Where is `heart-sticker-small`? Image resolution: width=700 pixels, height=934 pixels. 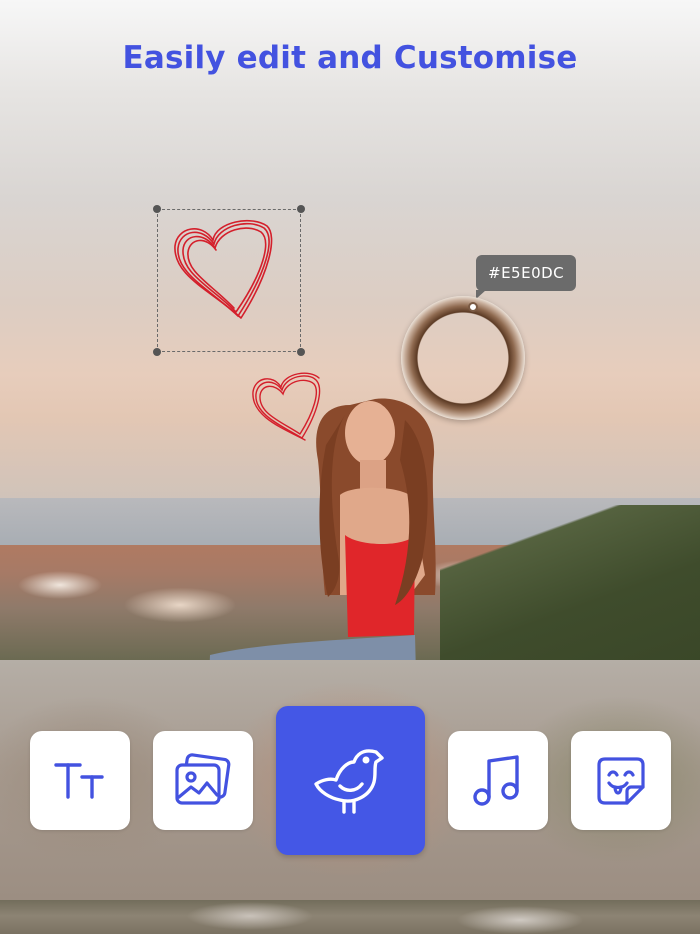
heart-sticker-small is located at coordinates (287, 406).